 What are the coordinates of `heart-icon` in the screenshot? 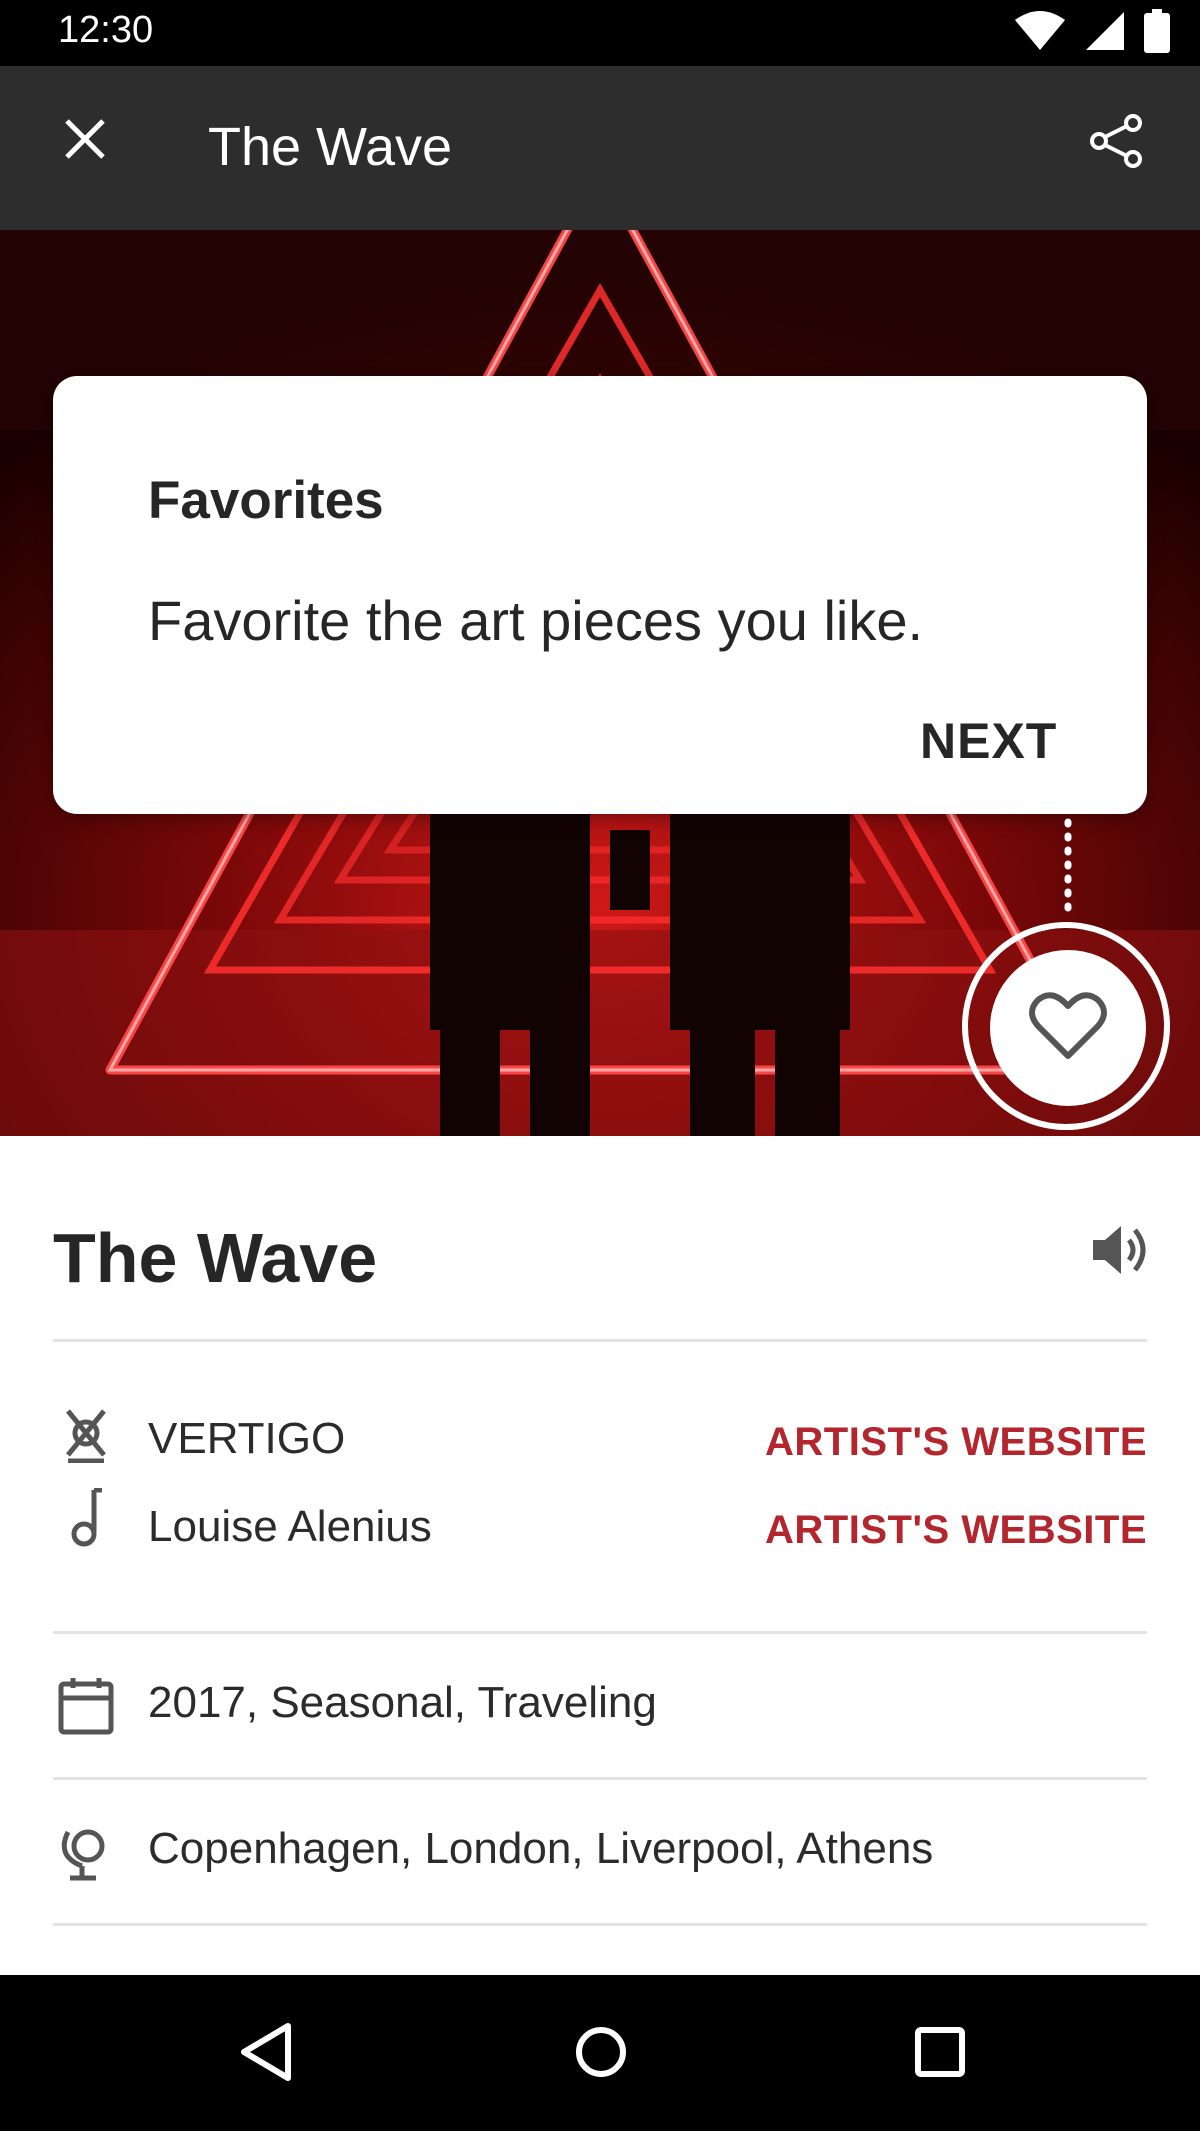 It's located at (1068, 1028).